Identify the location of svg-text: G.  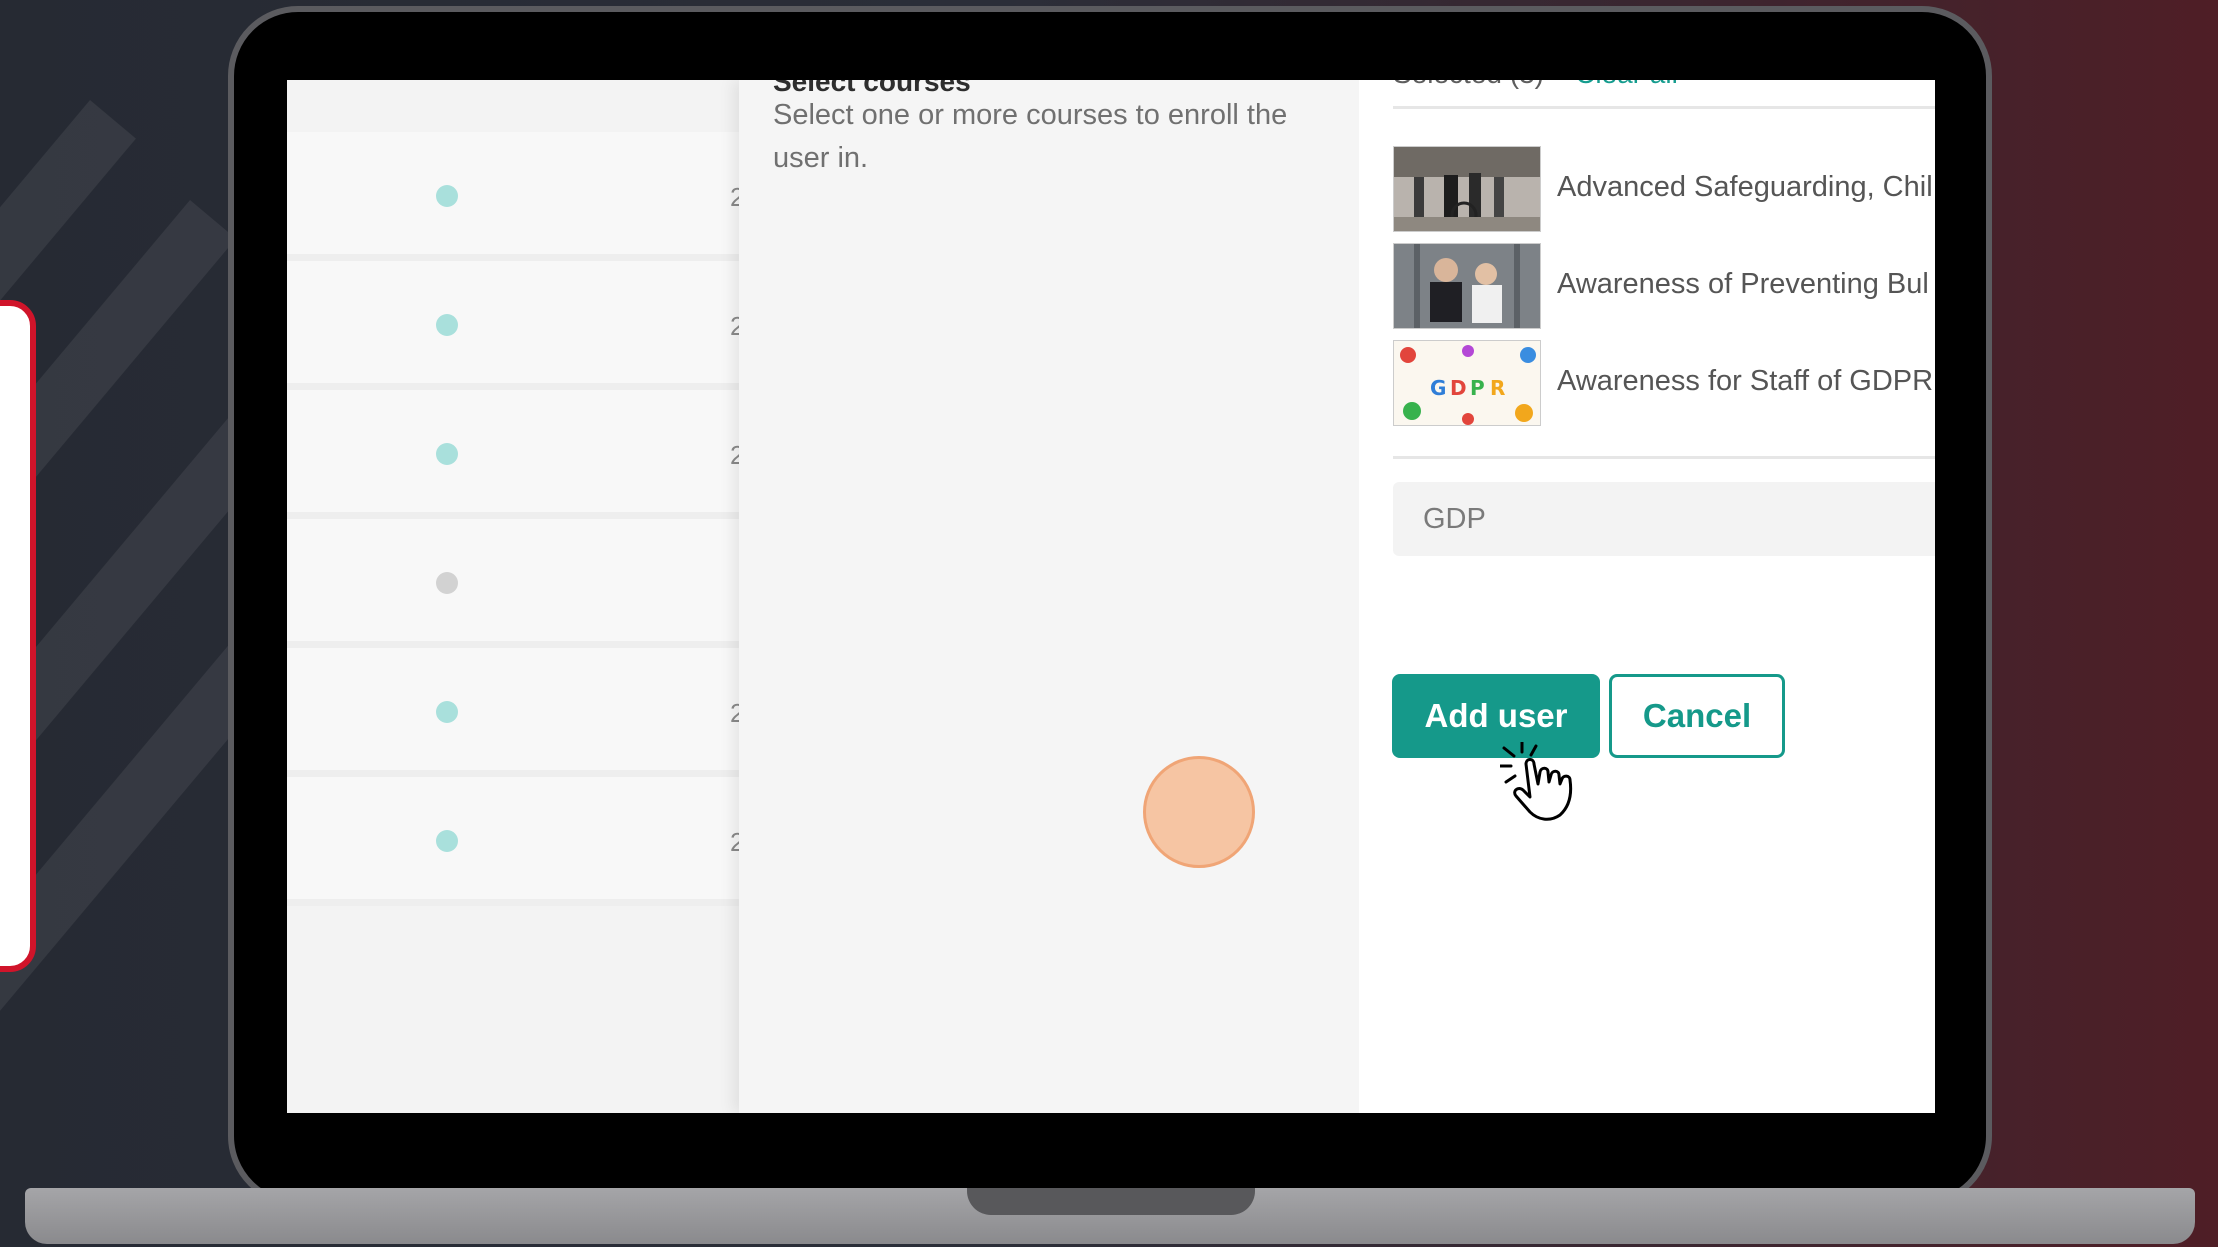
(1438, 388).